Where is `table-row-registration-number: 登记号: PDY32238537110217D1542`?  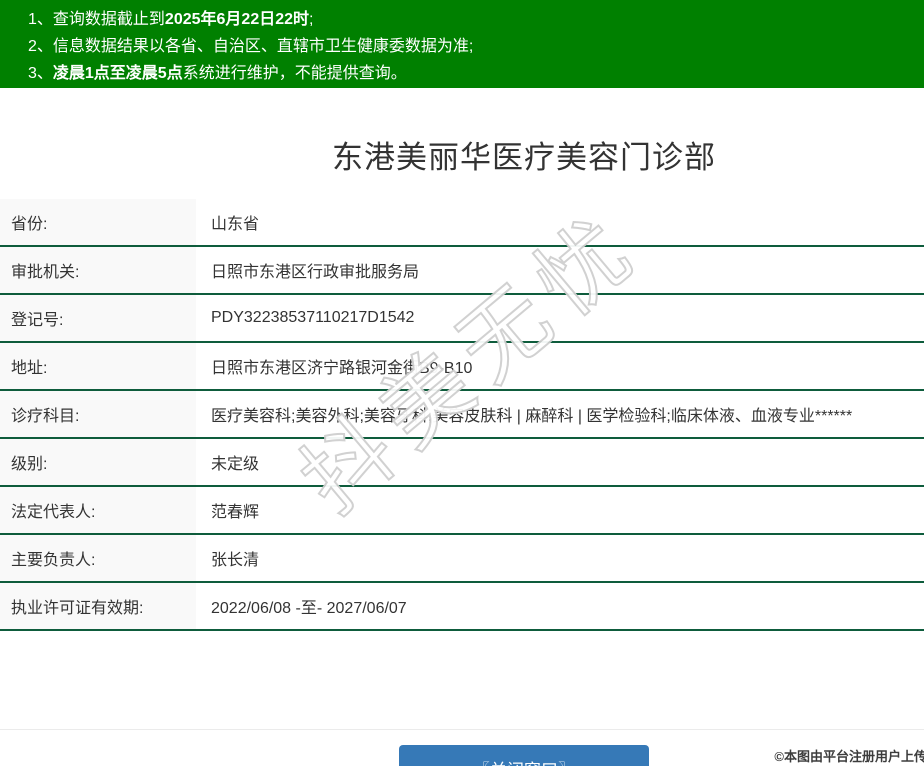
table-row-registration-number: 登记号: PDY32238537110217D1542 is located at coordinates (462, 319).